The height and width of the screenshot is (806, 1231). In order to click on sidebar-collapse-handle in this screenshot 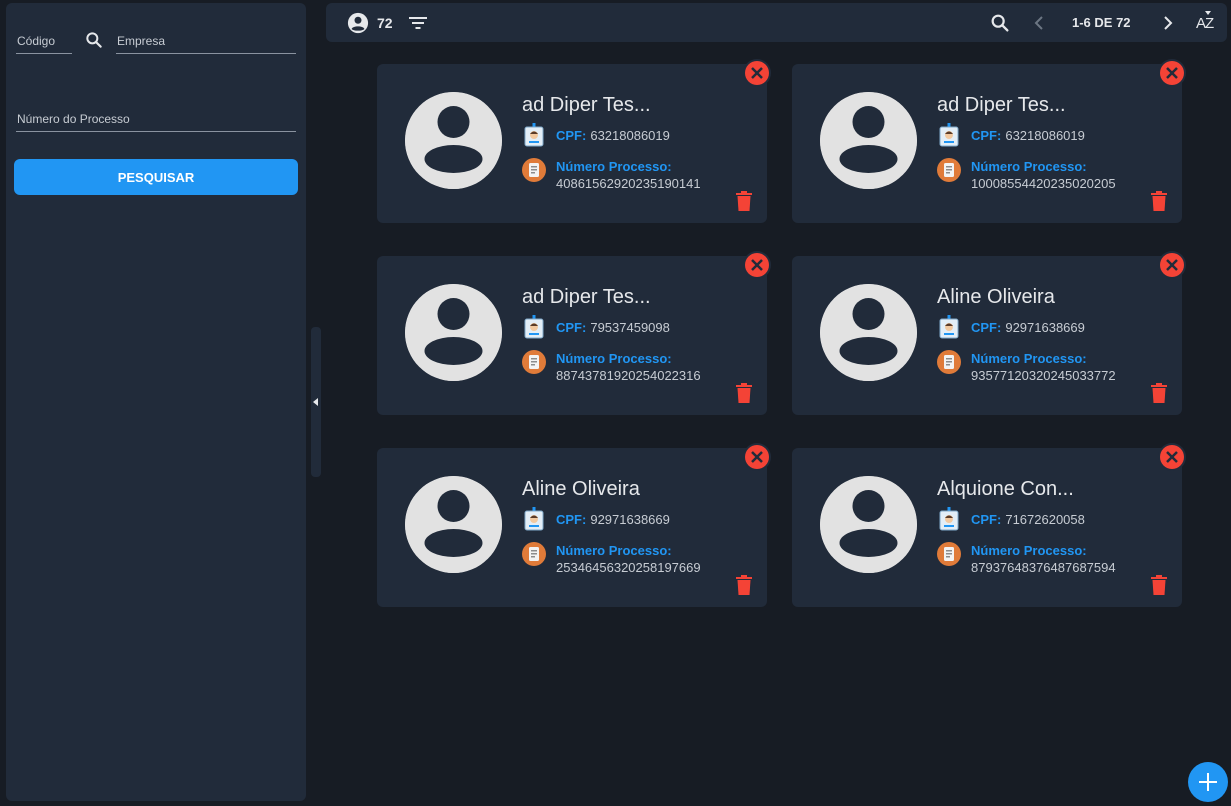, I will do `click(316, 402)`.